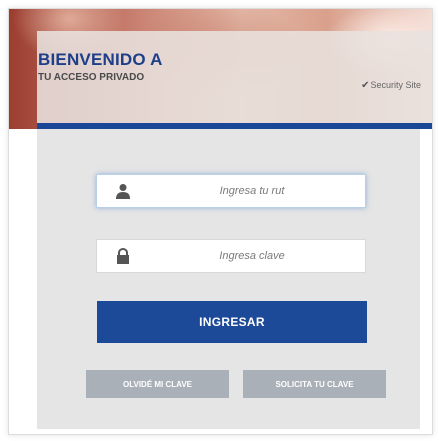 Image resolution: width=439 pixels, height=441 pixels. I want to click on check-icon: ✔, so click(365, 85).